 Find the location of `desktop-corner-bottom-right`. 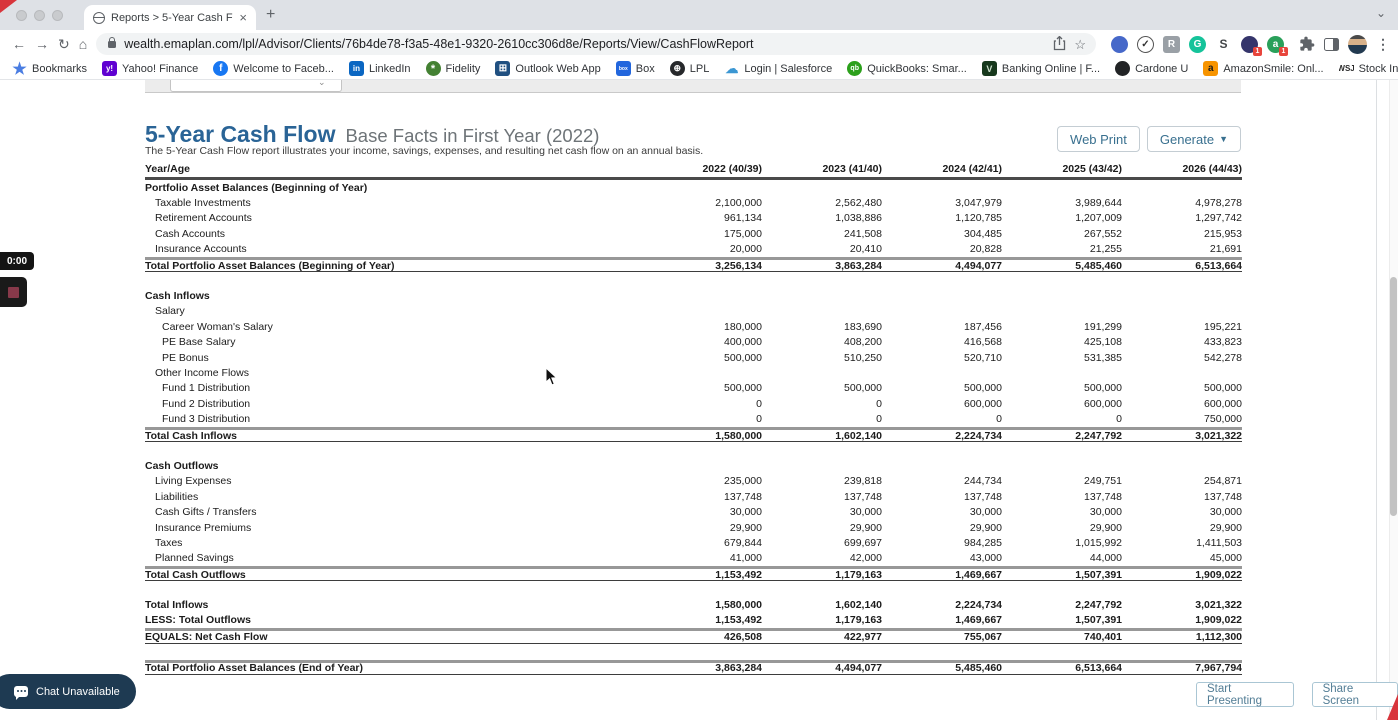

desktop-corner-bottom-right is located at coordinates (1392, 707).